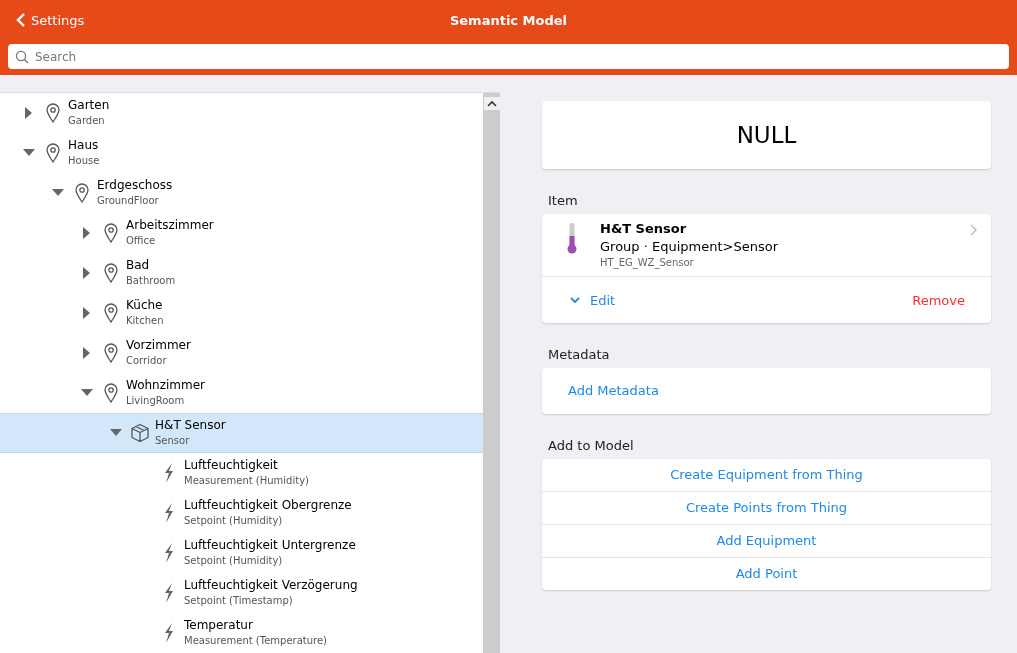 The width and height of the screenshot is (1017, 653). Describe the element at coordinates (766, 135) in the screenshot. I see `state-value: NULL` at that location.